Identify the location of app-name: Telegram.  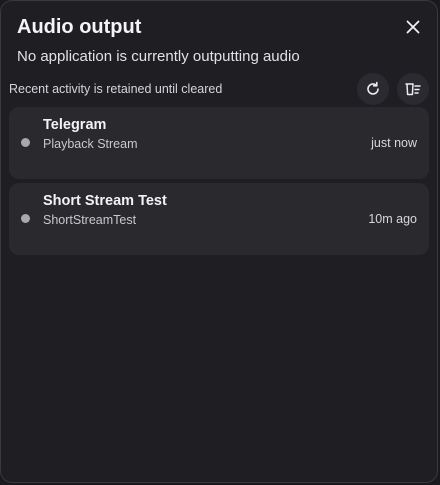
(75, 125).